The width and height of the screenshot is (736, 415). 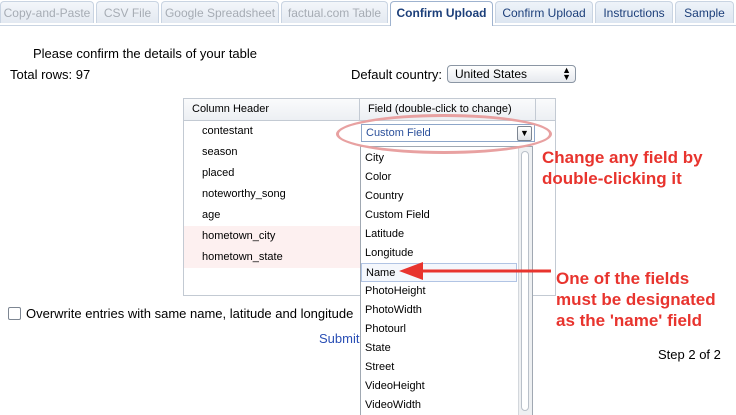 What do you see at coordinates (439, 196) in the screenshot?
I see `list-item: Country` at bounding box center [439, 196].